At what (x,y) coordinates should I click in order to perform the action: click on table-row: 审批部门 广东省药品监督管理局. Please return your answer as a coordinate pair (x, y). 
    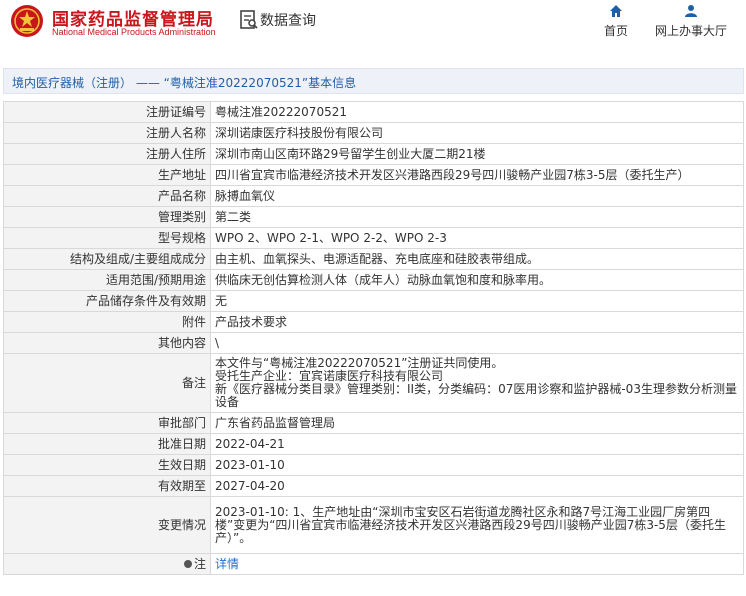
    Looking at the image, I should click on (373, 423).